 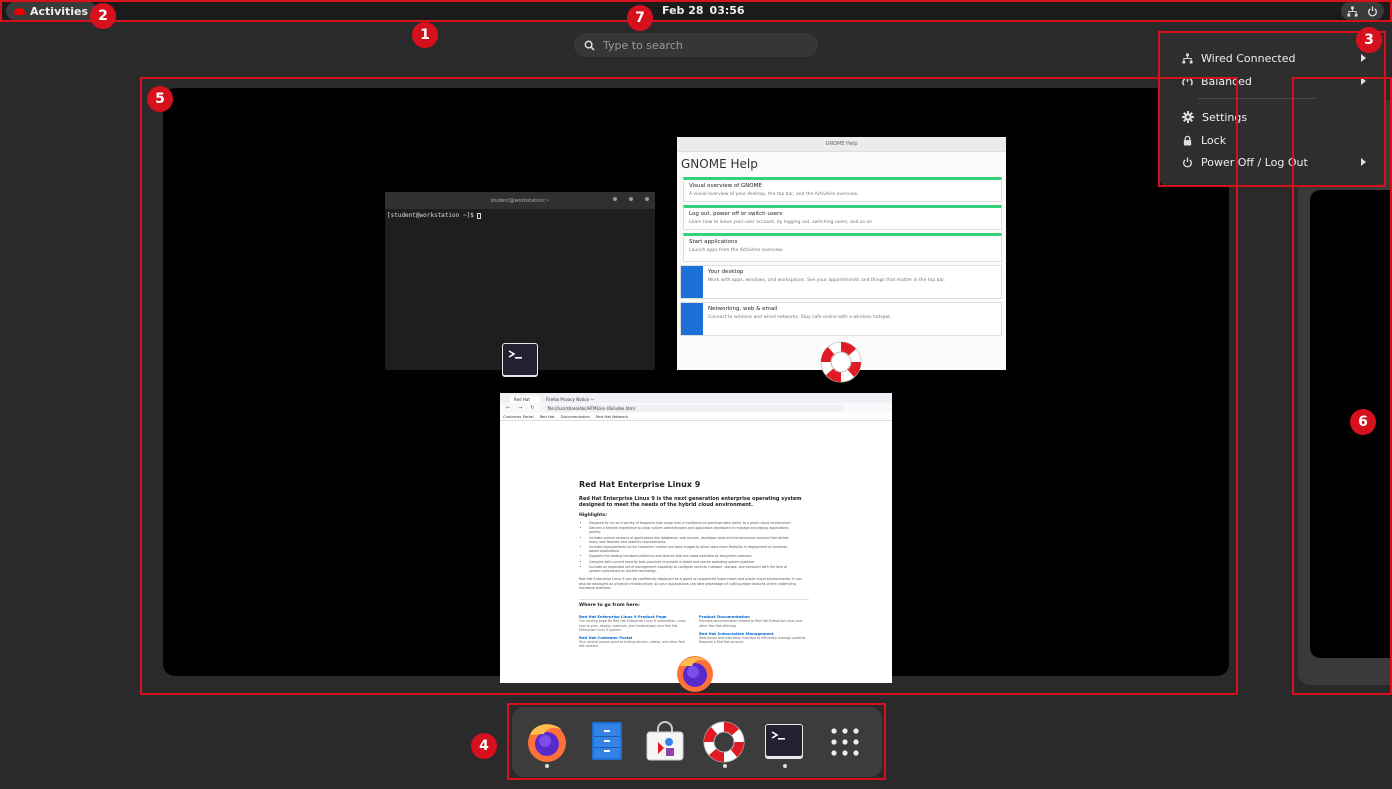 What do you see at coordinates (696, 741) in the screenshot?
I see `annotation-box-dash` at bounding box center [696, 741].